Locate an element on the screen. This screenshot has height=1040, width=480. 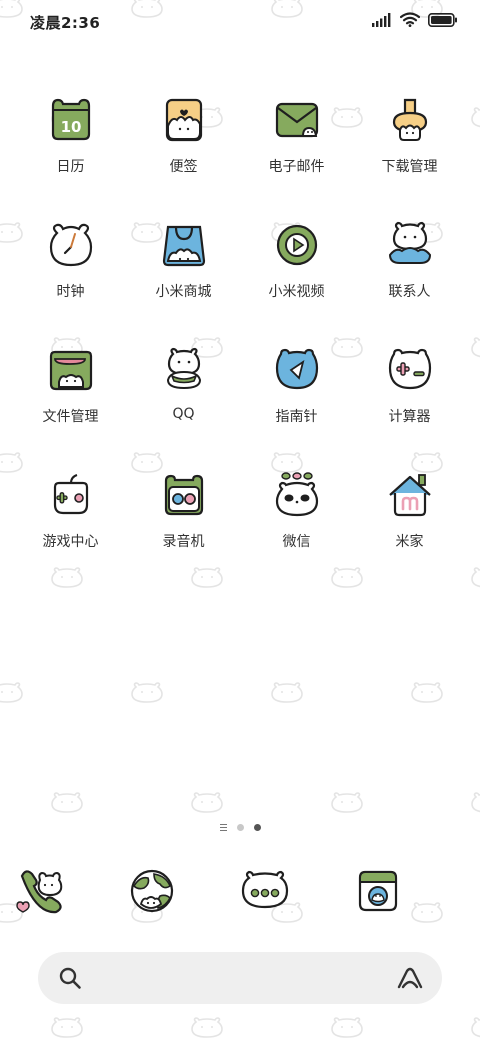
battery-icon is located at coordinates (443, 19).